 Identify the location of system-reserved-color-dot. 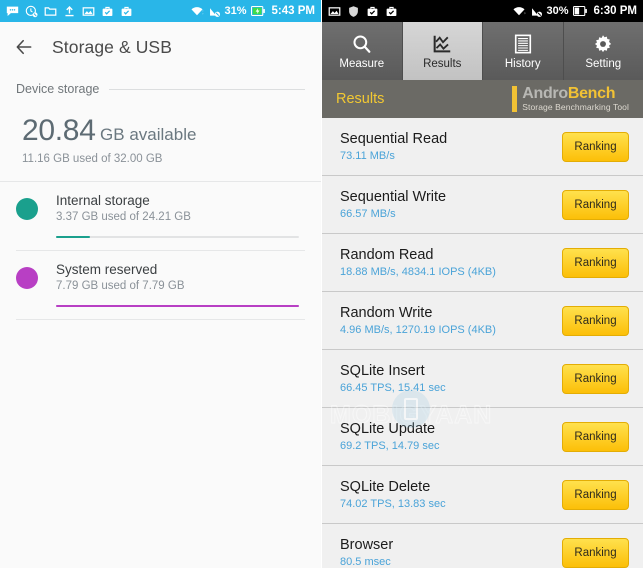
(27, 278).